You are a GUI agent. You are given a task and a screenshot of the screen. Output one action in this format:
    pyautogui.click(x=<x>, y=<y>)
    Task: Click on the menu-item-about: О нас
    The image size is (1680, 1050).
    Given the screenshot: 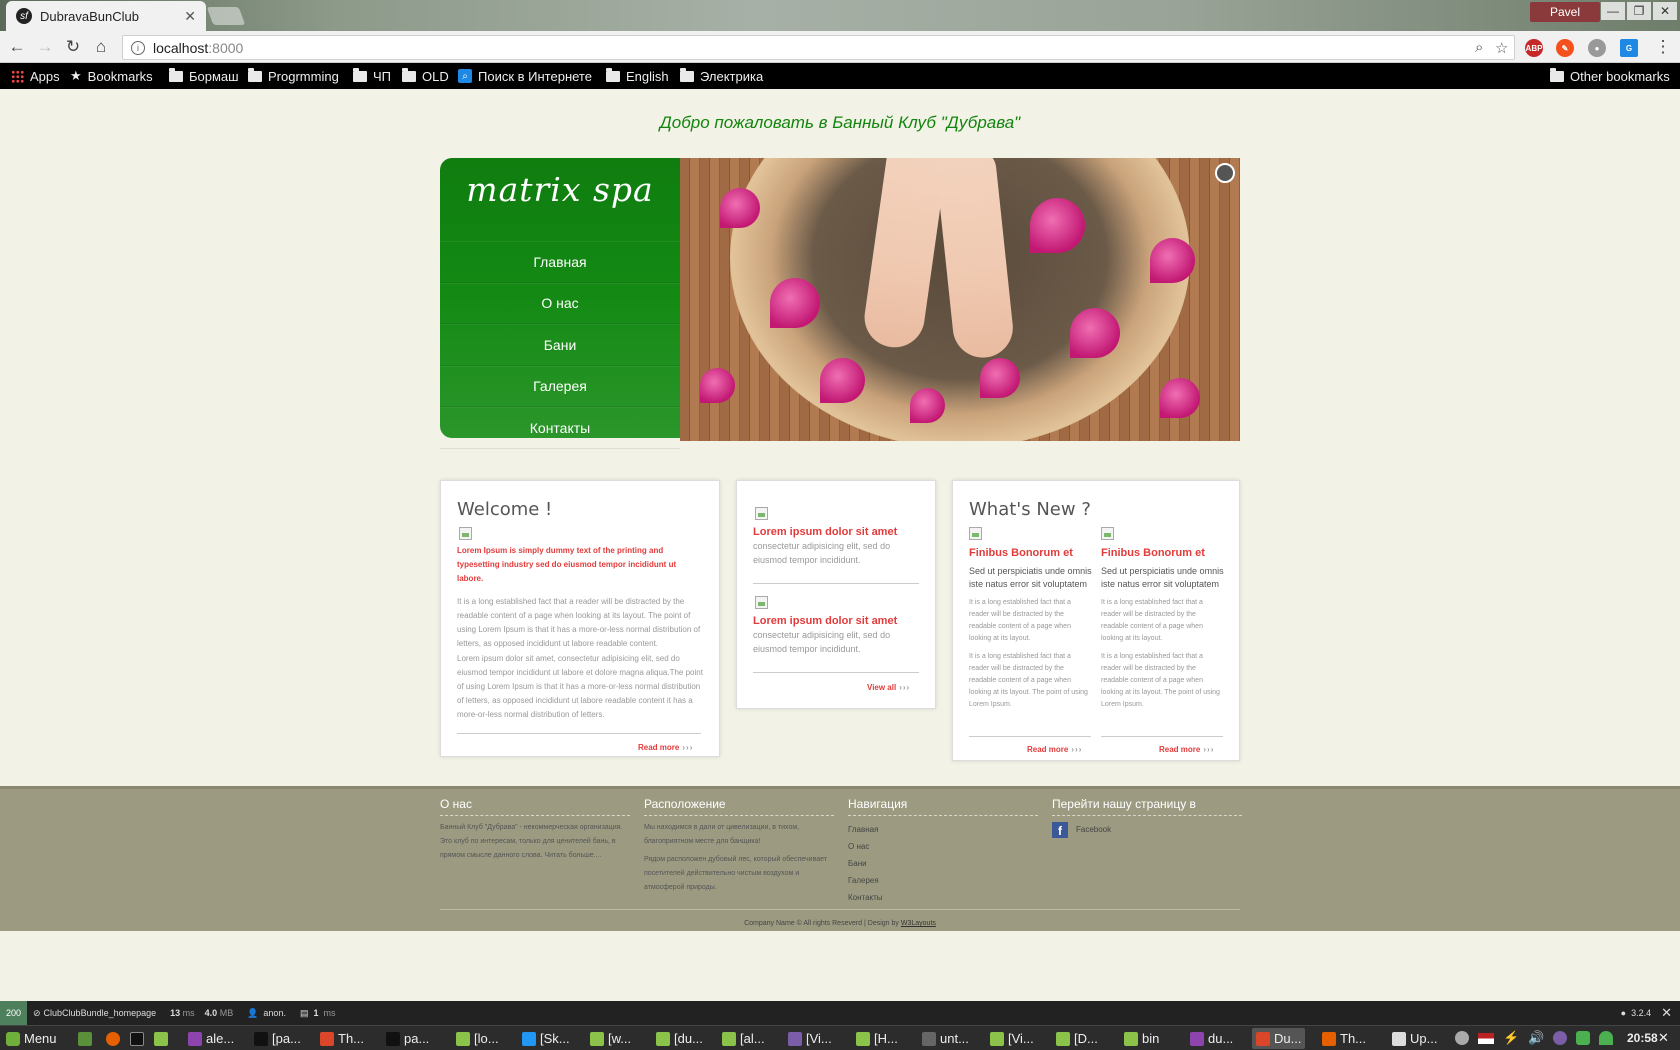 What is the action you would take?
    pyautogui.click(x=560, y=303)
    